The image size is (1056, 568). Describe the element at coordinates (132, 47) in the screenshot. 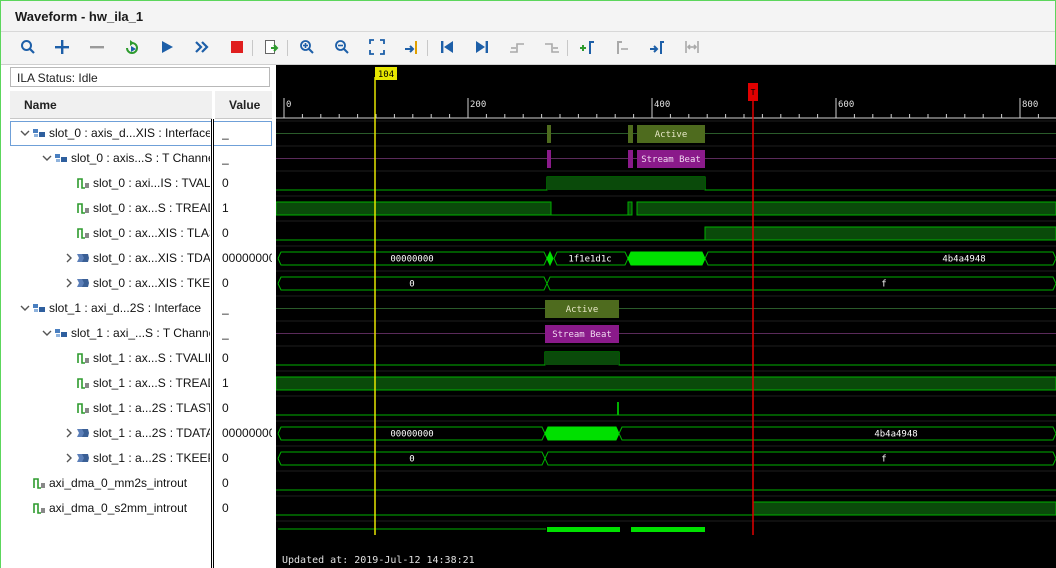

I see `run-trigger-icon` at that location.